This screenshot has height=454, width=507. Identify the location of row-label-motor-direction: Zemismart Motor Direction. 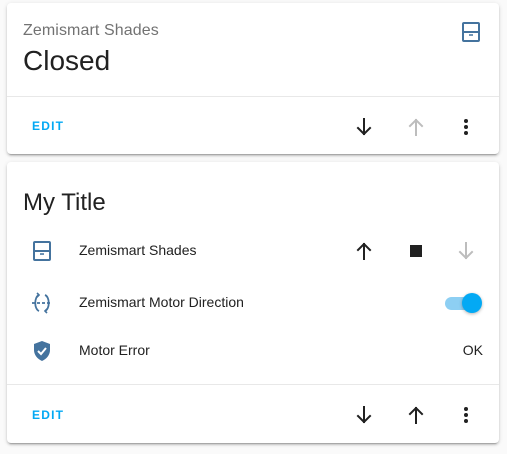
(161, 302).